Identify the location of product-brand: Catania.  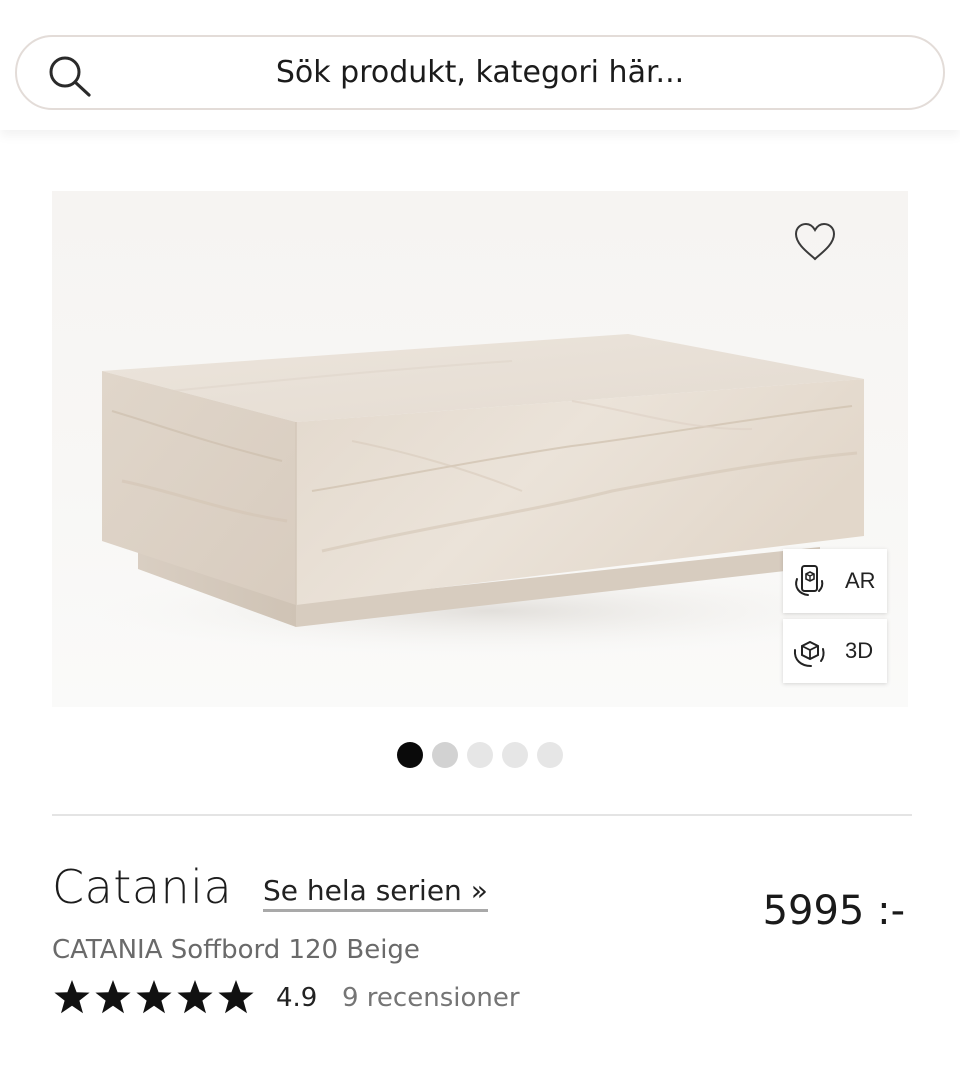
(142, 887).